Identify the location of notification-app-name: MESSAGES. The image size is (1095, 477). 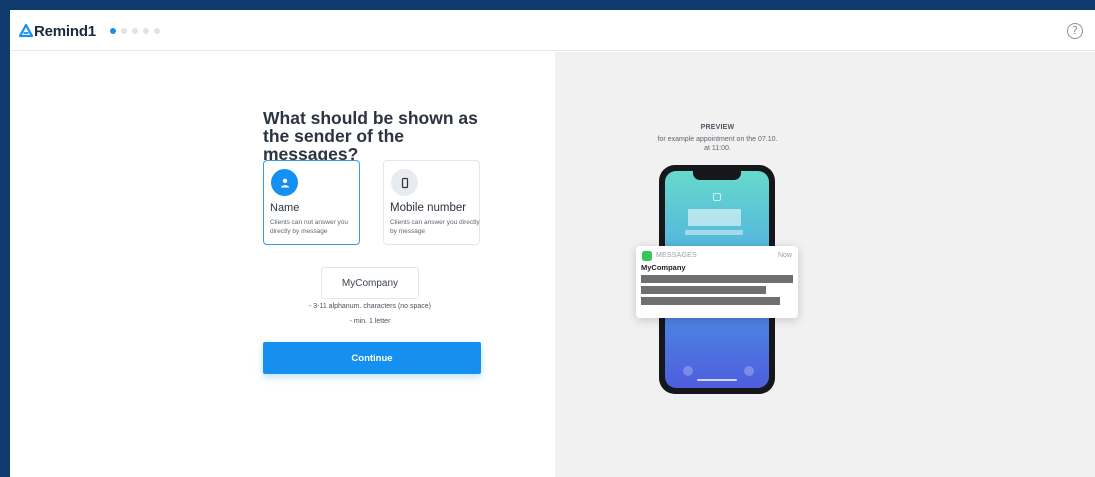
(676, 255).